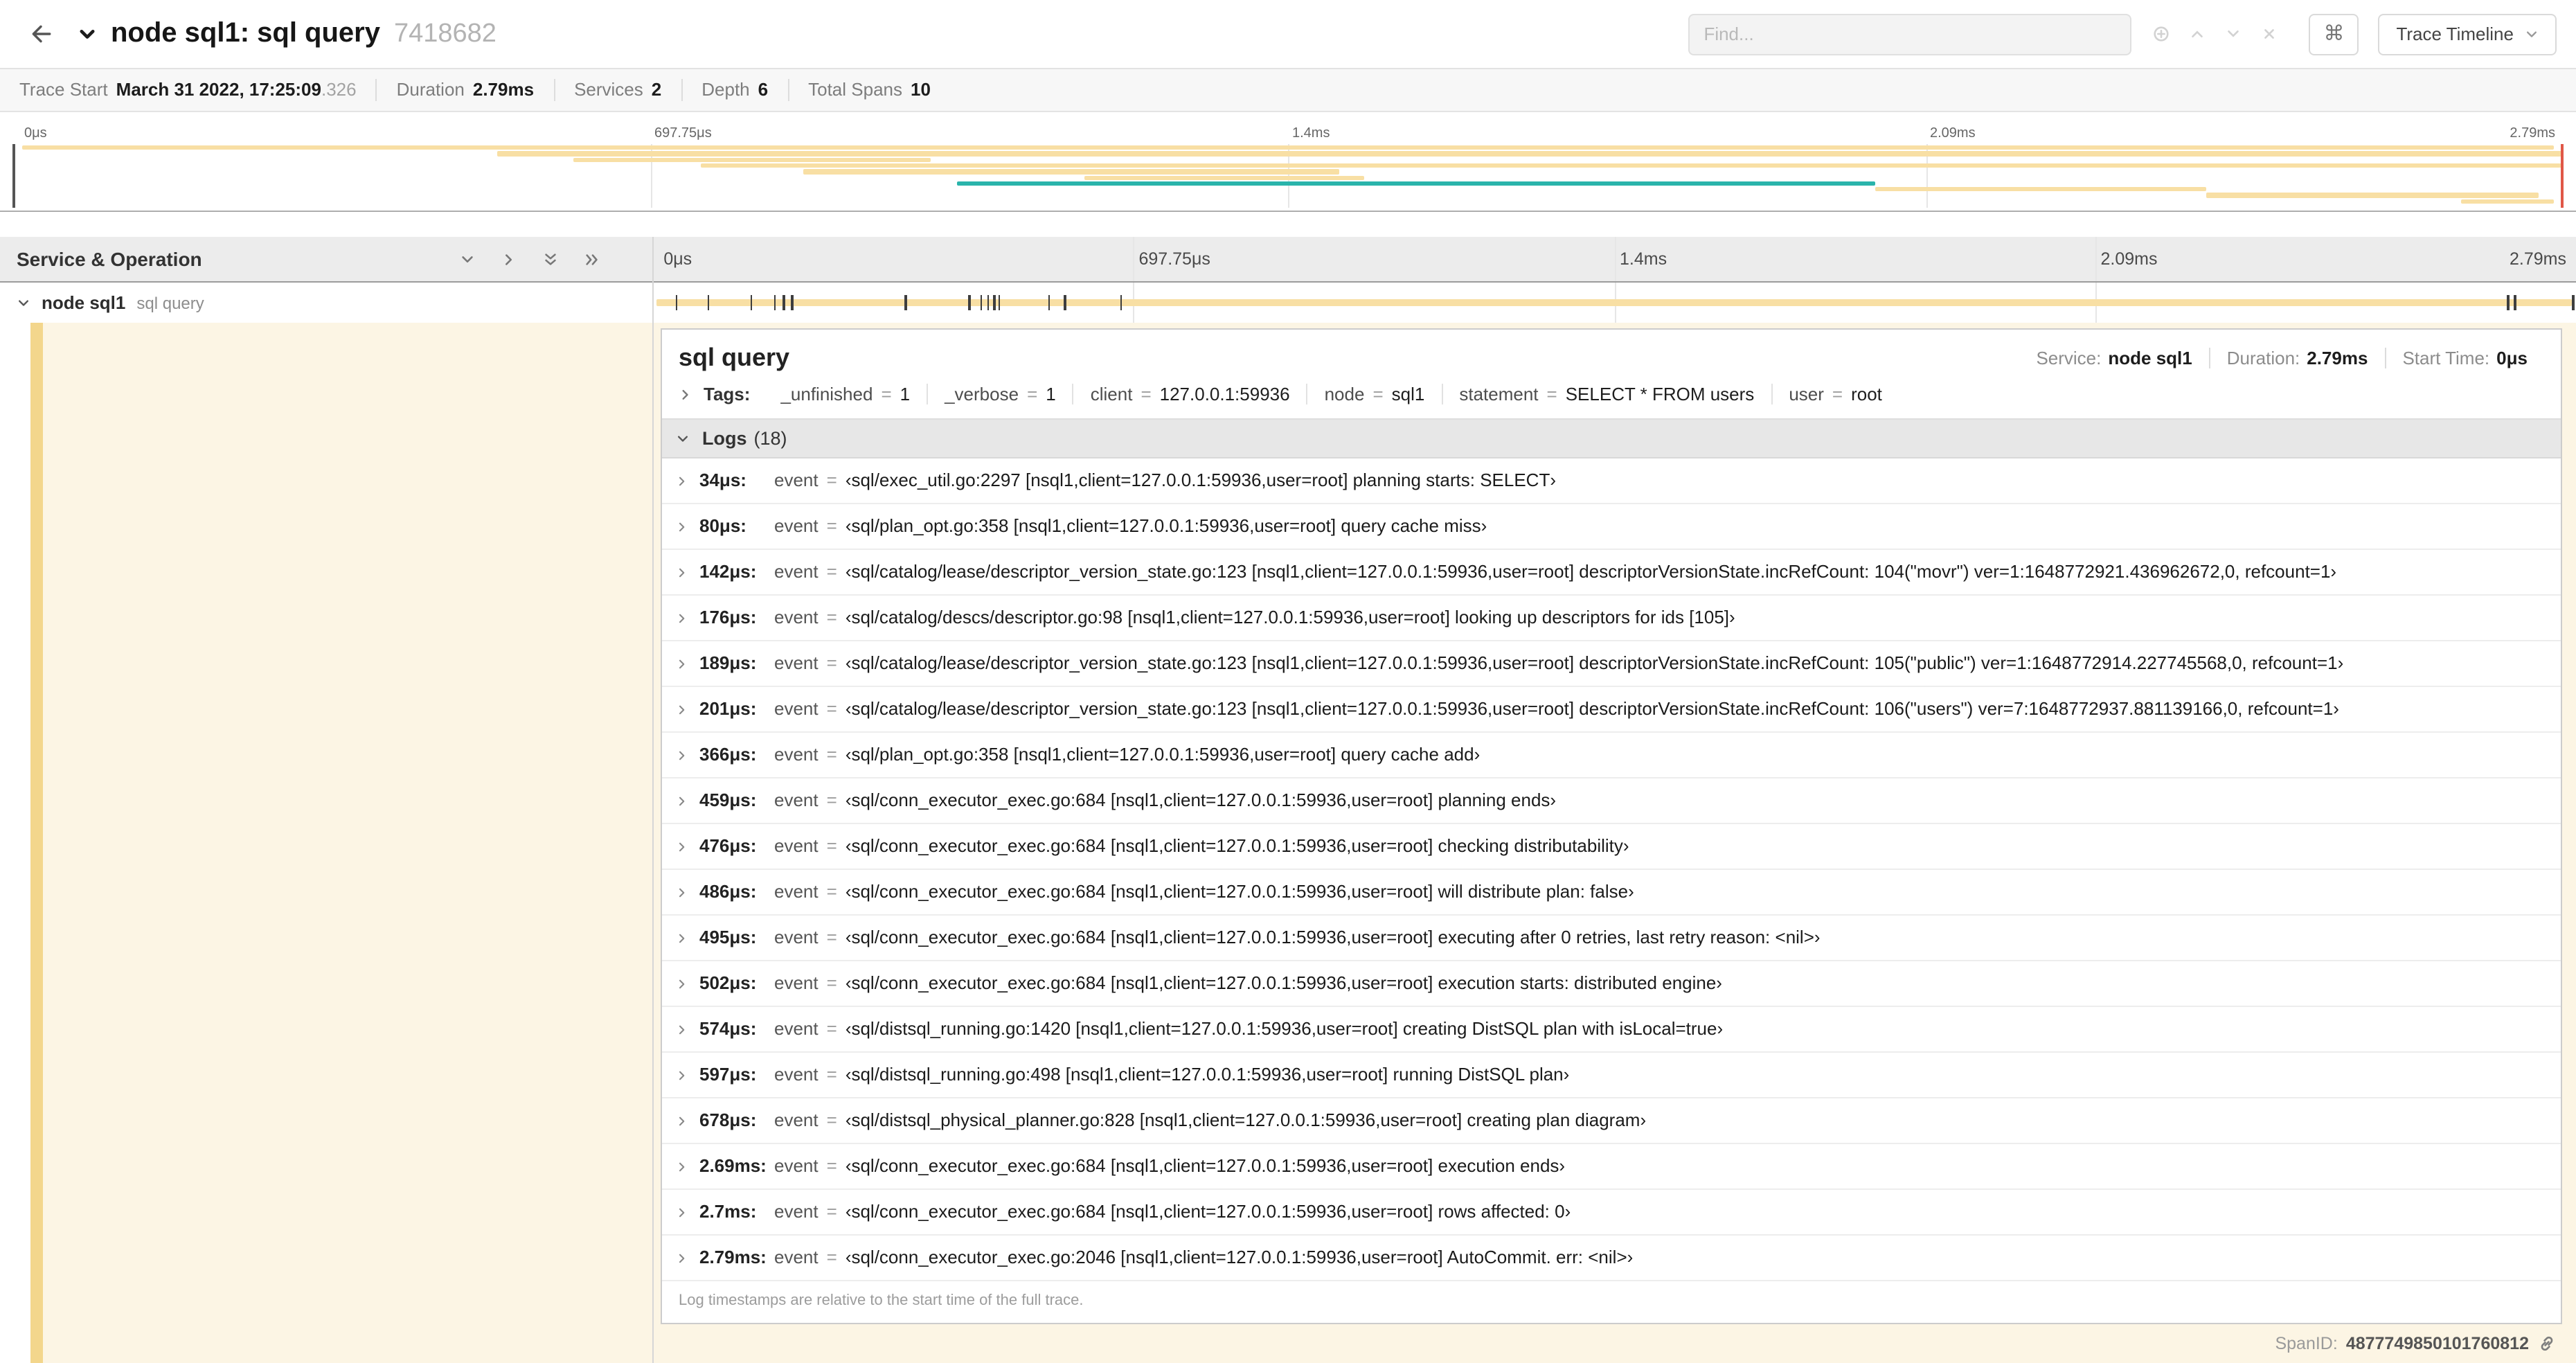 The image size is (2576, 1363). What do you see at coordinates (653, 800) in the screenshot?
I see `column-divider` at bounding box center [653, 800].